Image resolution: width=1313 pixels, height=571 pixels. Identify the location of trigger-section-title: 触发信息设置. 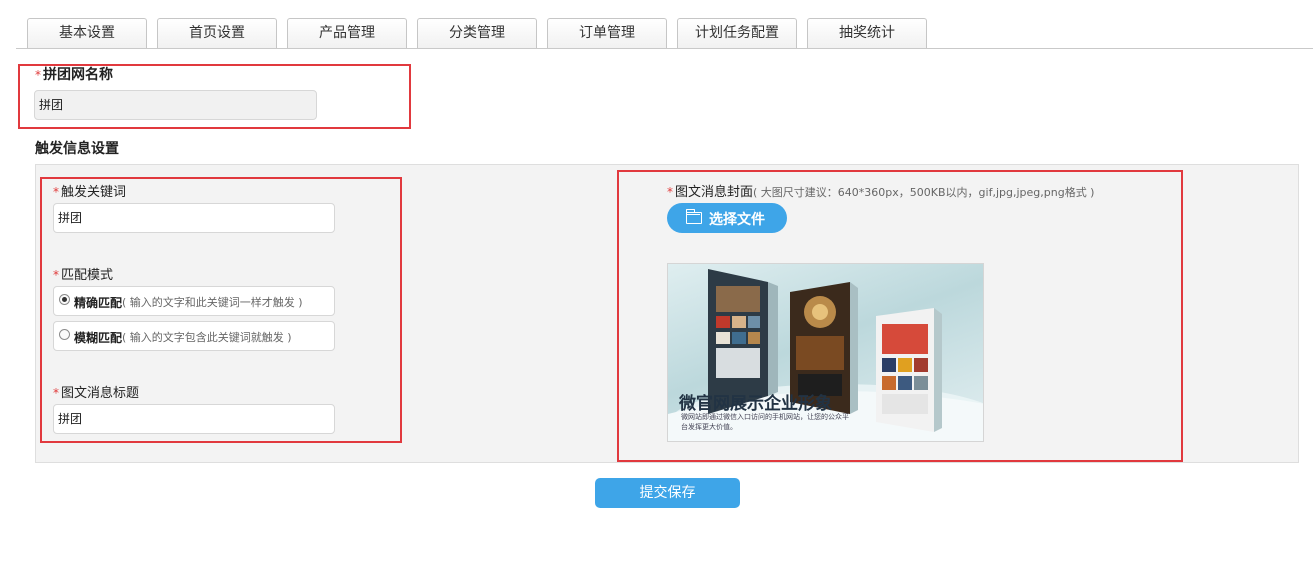
(77, 149).